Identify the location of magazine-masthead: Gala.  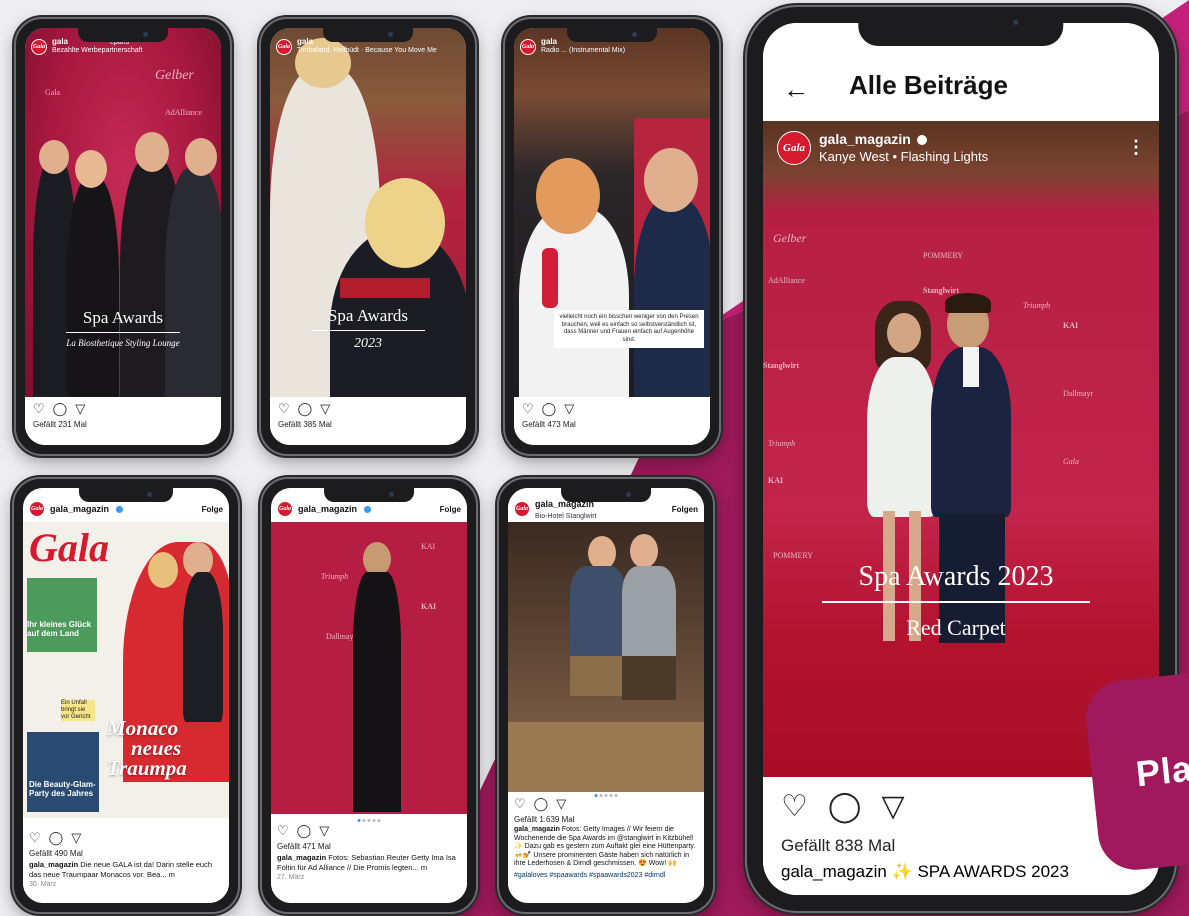
(69, 547).